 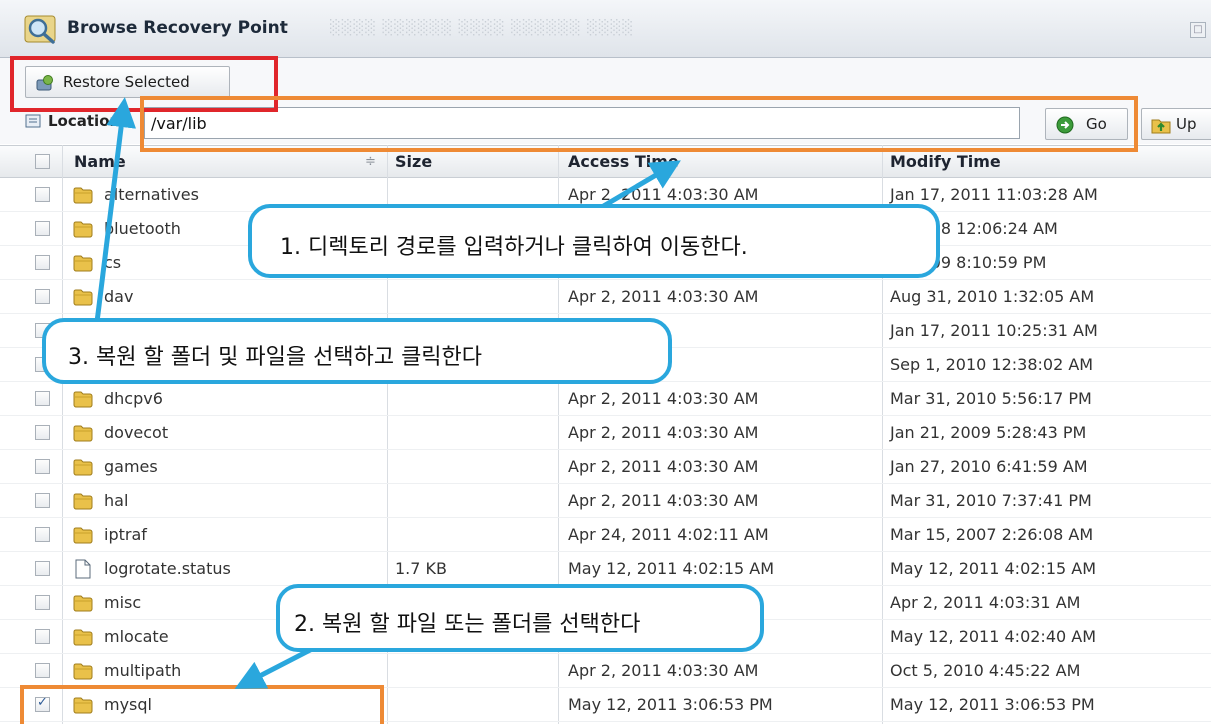 I want to click on file-name: bluetooth, so click(x=142, y=228).